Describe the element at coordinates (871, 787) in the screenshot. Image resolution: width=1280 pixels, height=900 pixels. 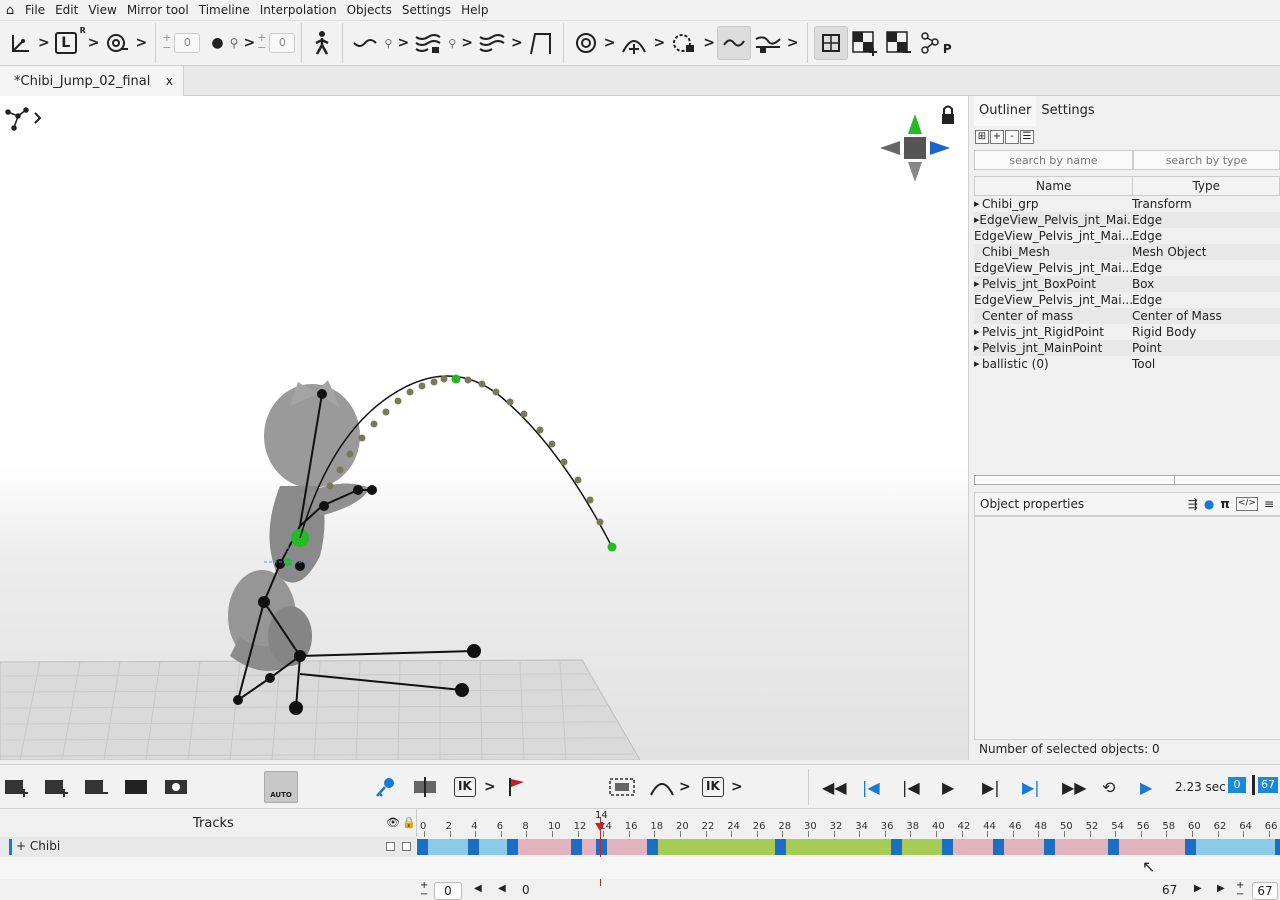
I see `go-to-start-key-icon: |◀` at that location.